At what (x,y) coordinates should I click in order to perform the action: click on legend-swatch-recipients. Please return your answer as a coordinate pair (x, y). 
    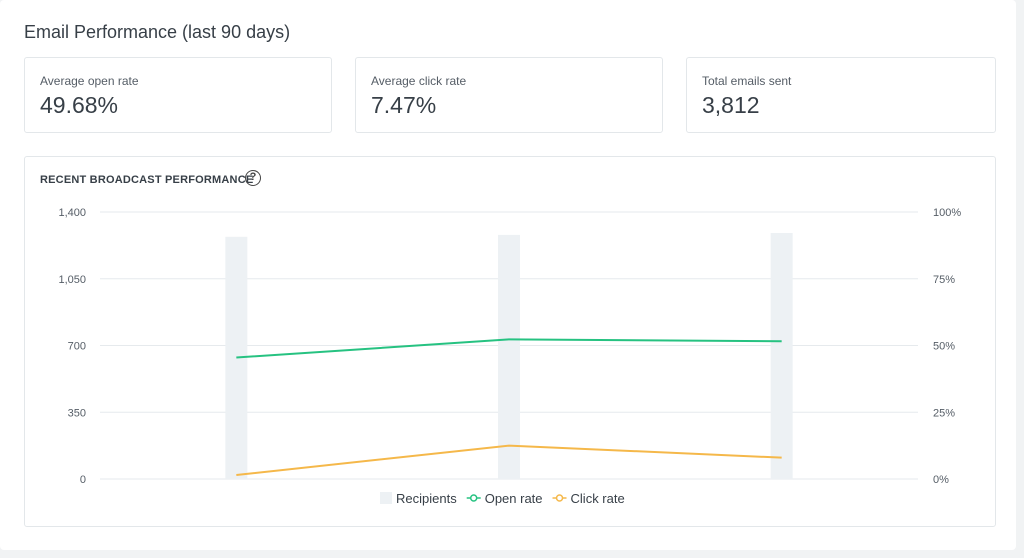
    Looking at the image, I should click on (386, 498).